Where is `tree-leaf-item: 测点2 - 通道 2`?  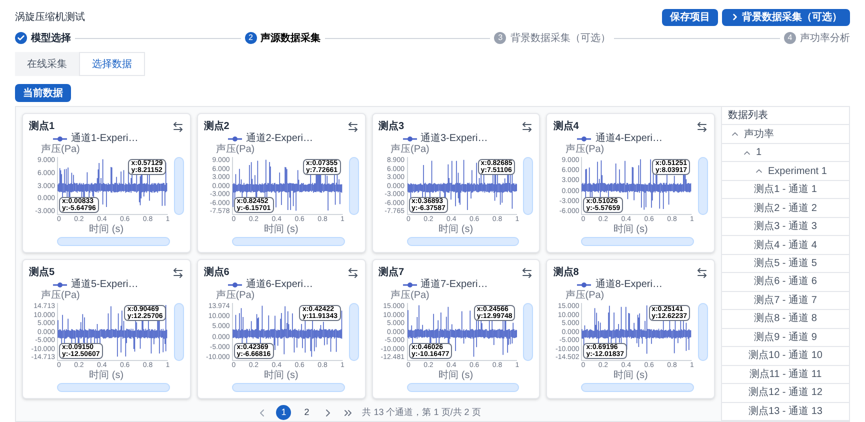
tree-leaf-item: 测点2 - 通道 2 is located at coordinates (785, 208).